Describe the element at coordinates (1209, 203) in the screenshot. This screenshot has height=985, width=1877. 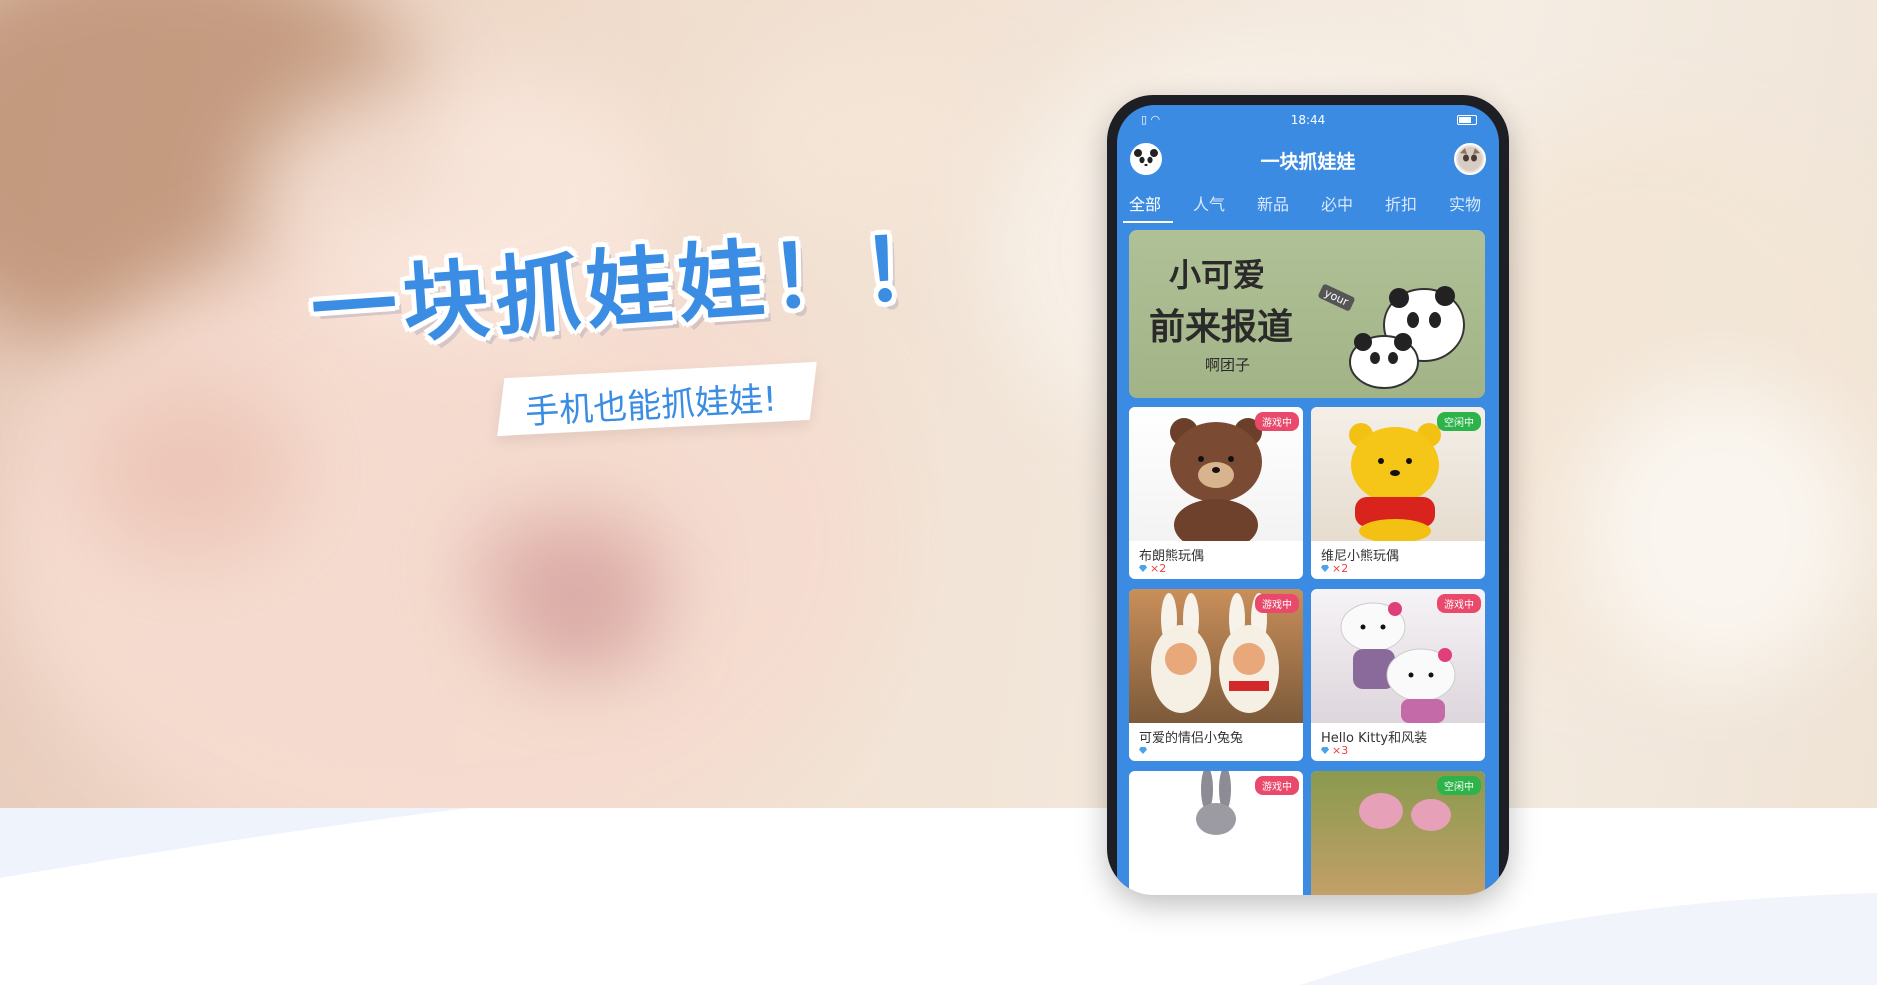
I see `tab-popular: 人气` at that location.